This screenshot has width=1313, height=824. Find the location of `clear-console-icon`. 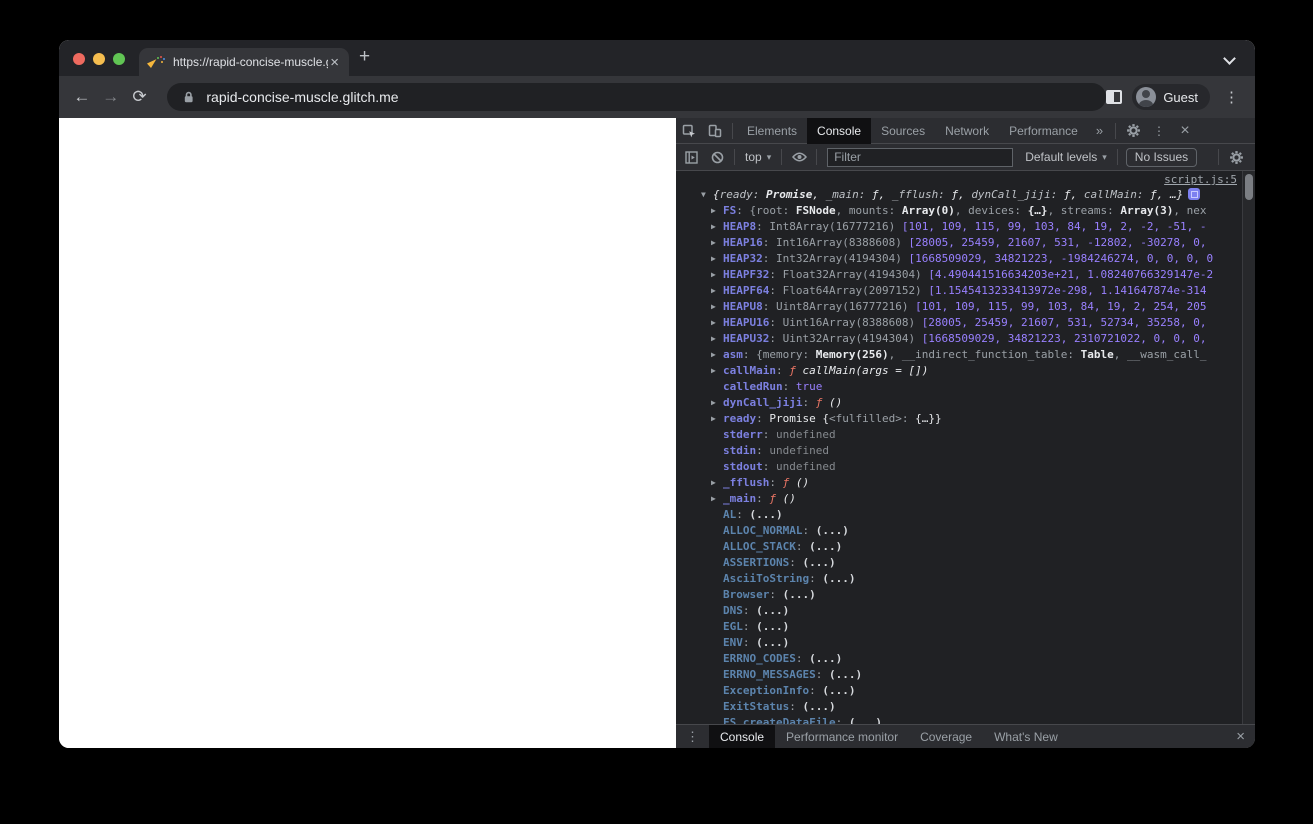

clear-console-icon is located at coordinates (717, 157).